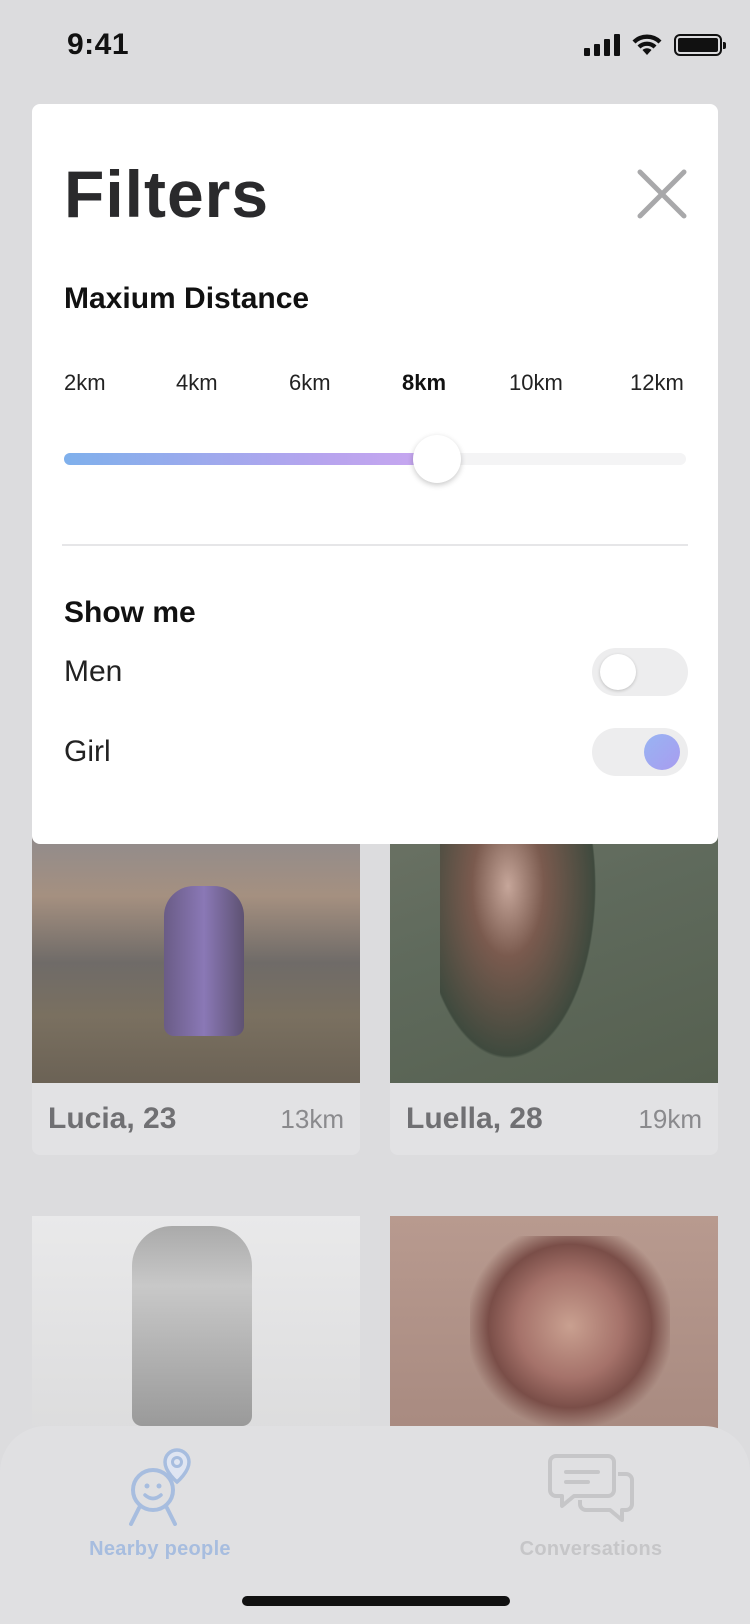  I want to click on person-distance: 13km, so click(312, 1118).